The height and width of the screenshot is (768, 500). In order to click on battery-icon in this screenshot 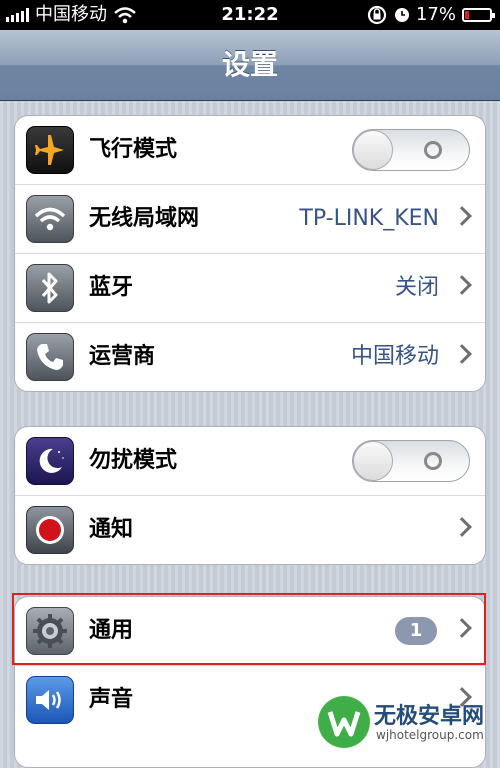, I will do `click(478, 15)`.